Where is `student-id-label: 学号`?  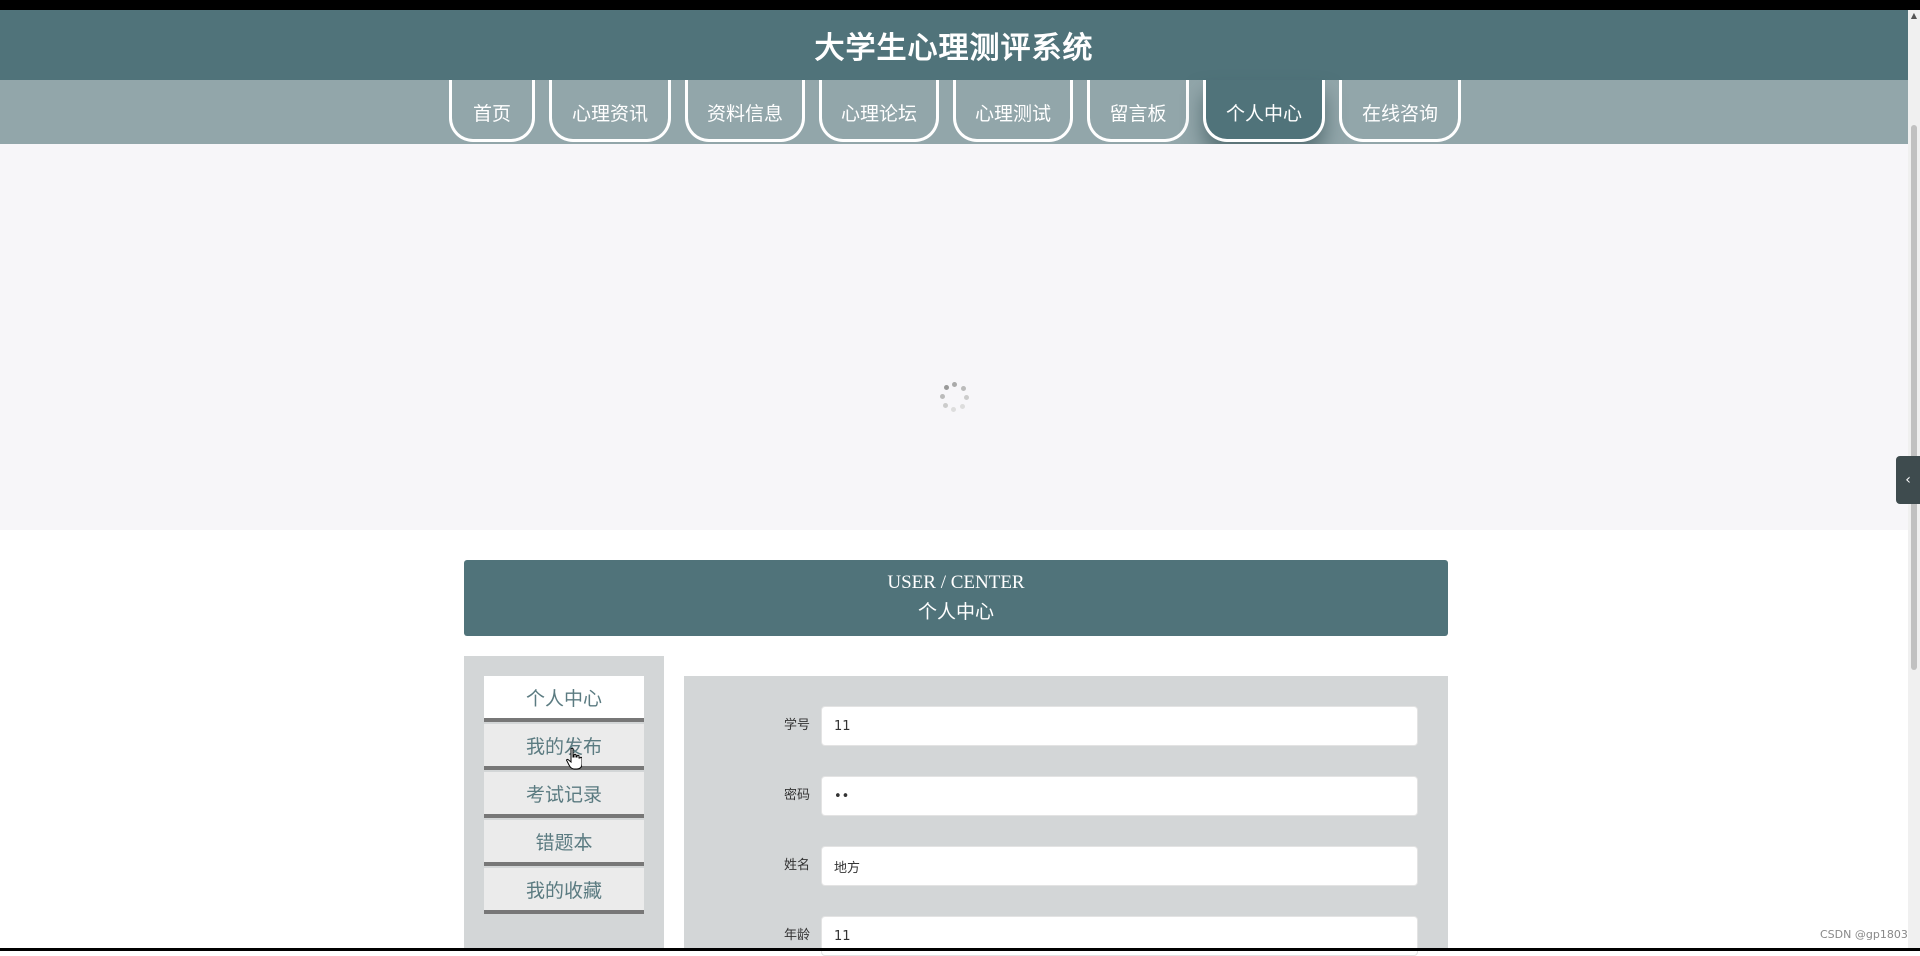
student-id-label: 学号 is located at coordinates (796, 725).